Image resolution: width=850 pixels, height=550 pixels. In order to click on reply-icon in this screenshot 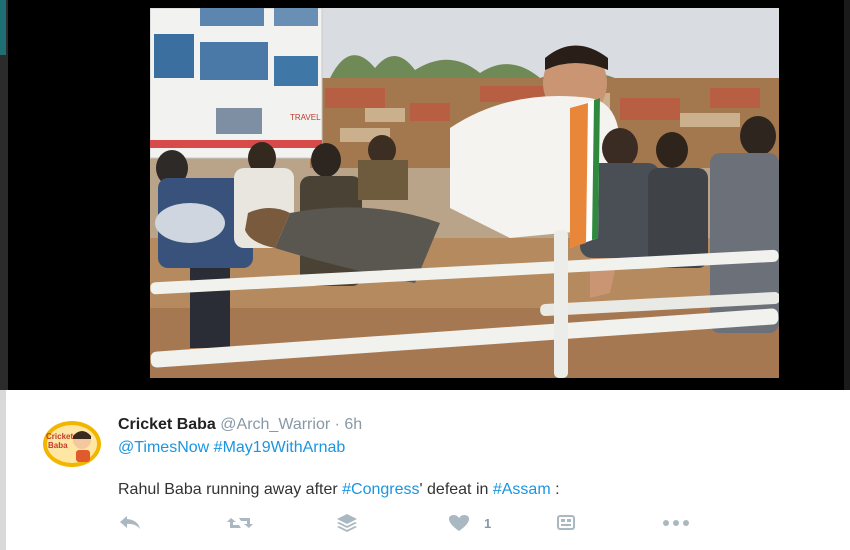, I will do `click(130, 522)`.